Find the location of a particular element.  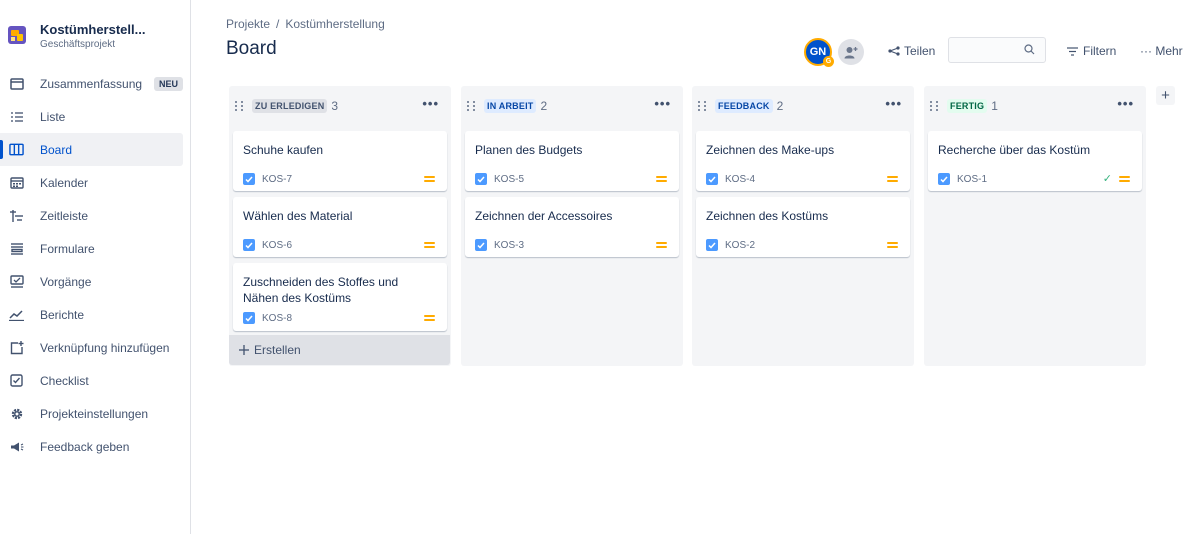

column-header: IN ARBEIT 2 is located at coordinates (507, 106).